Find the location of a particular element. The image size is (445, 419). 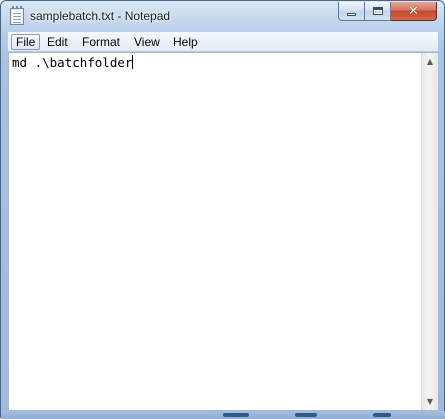

scroll-up-arrow-icon: ▲ is located at coordinates (430, 61).